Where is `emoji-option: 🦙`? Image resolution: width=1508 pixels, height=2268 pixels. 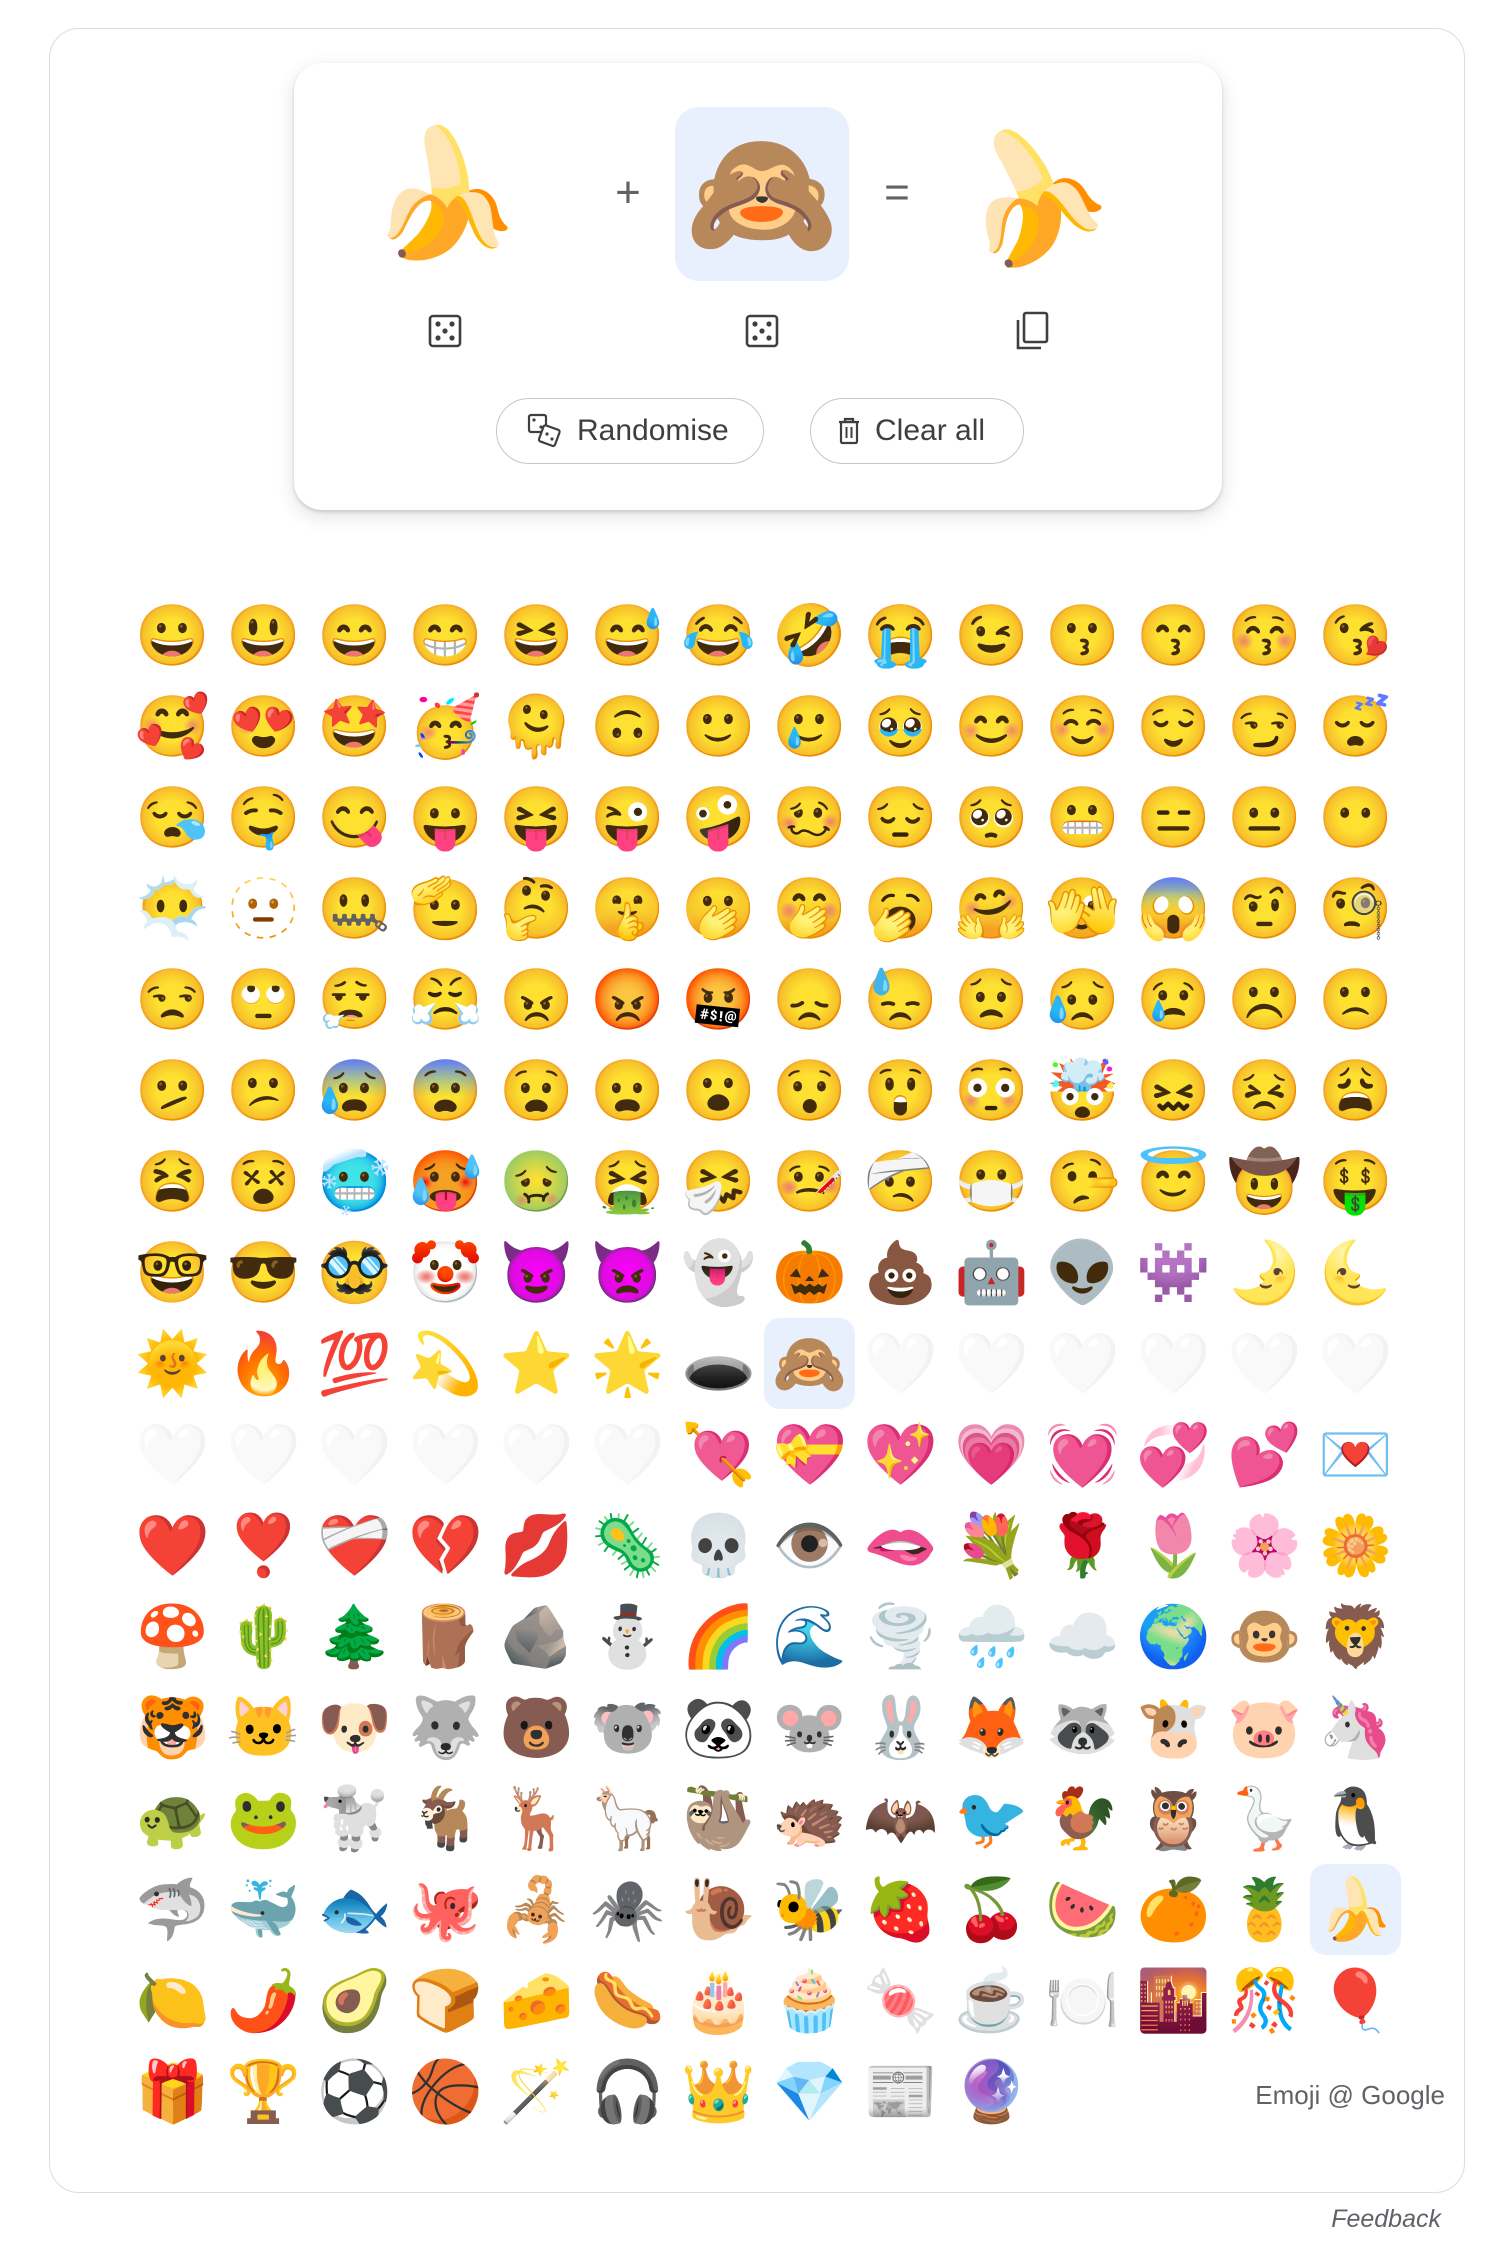 emoji-option: 🦙 is located at coordinates (627, 1818).